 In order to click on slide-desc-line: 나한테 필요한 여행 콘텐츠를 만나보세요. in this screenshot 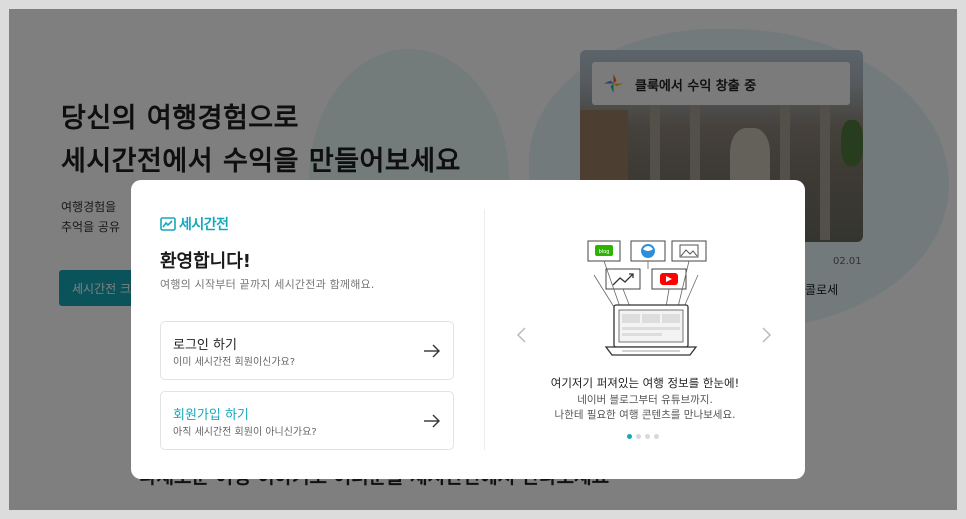, I will do `click(645, 415)`.